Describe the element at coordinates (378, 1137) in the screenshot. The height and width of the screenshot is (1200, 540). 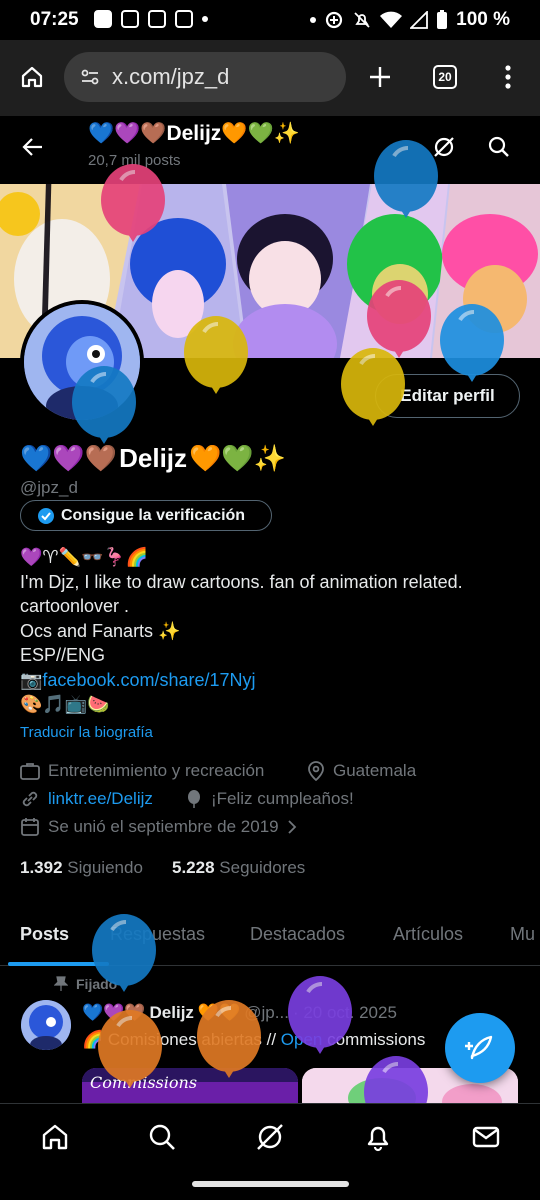
I see `notifications-icon` at that location.